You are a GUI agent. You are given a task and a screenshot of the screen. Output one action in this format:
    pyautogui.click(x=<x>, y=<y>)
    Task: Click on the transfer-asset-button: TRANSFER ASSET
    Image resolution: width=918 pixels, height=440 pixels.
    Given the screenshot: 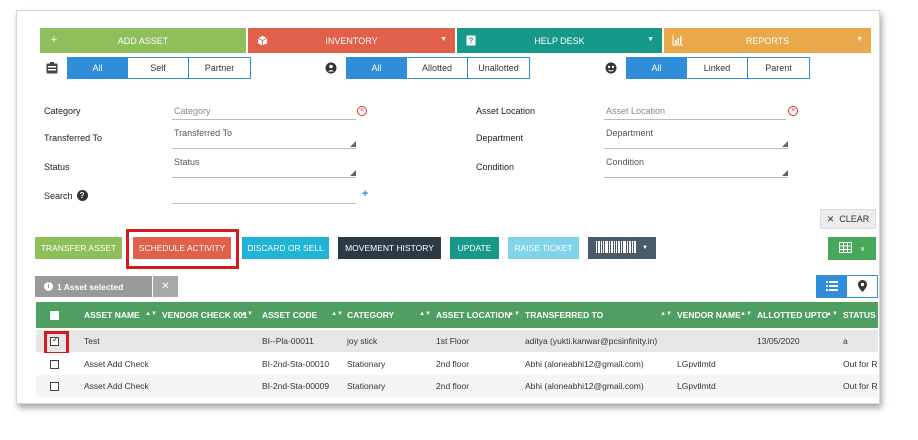 What is the action you would take?
    pyautogui.click(x=78, y=248)
    